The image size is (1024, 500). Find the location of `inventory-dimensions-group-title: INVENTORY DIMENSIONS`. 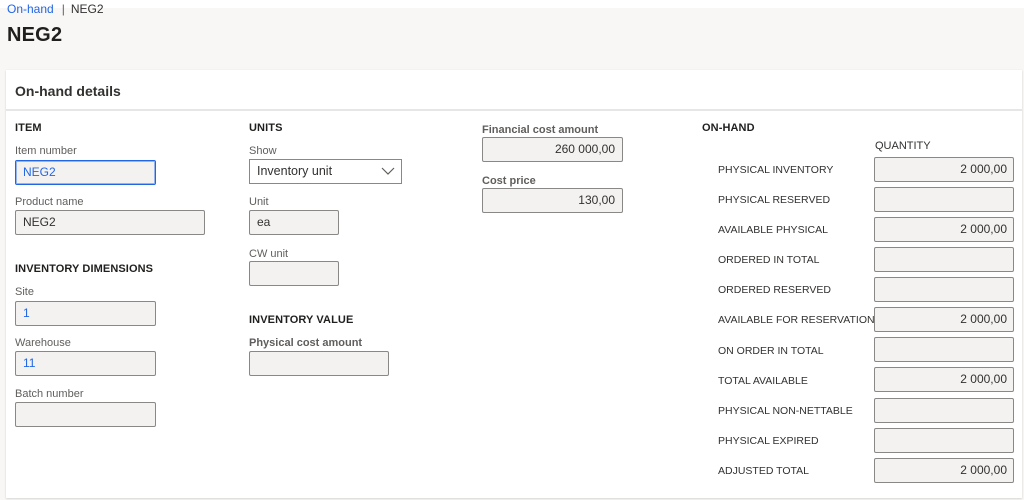

inventory-dimensions-group-title: INVENTORY DIMENSIONS is located at coordinates (84, 269).